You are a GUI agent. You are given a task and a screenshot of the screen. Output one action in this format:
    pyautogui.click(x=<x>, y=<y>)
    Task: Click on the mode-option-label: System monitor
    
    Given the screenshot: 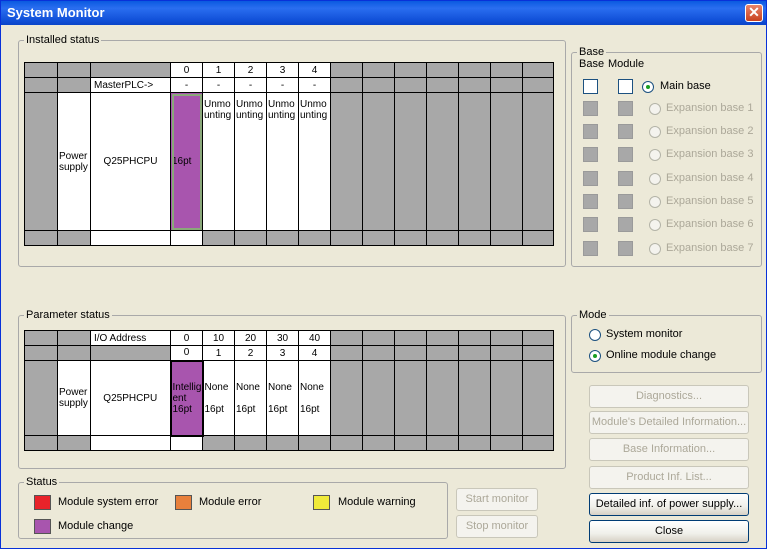 What is the action you would take?
    pyautogui.click(x=644, y=334)
    